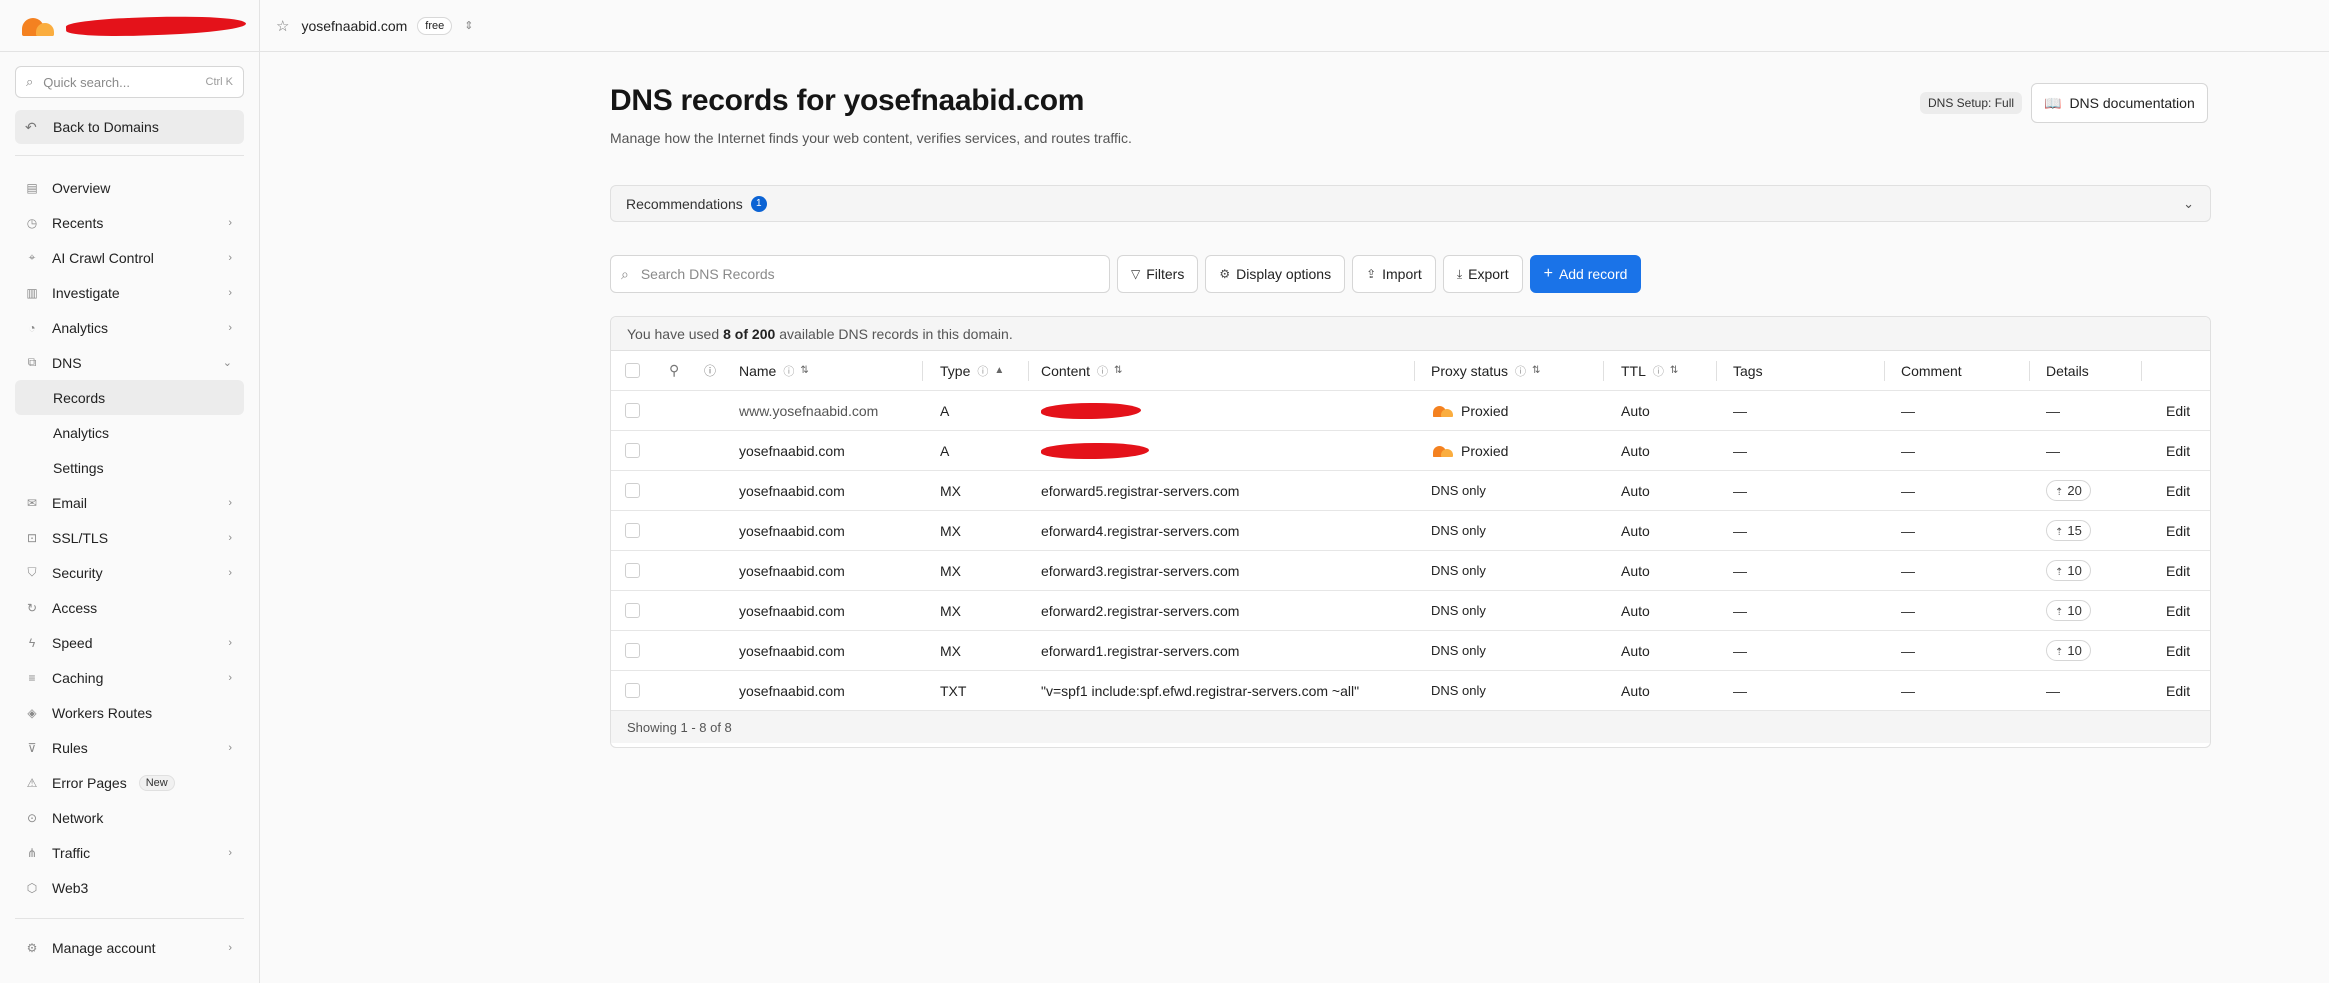 The width and height of the screenshot is (2329, 983). What do you see at coordinates (2068, 570) in the screenshot?
I see `record-details: ⇡ 10` at bounding box center [2068, 570].